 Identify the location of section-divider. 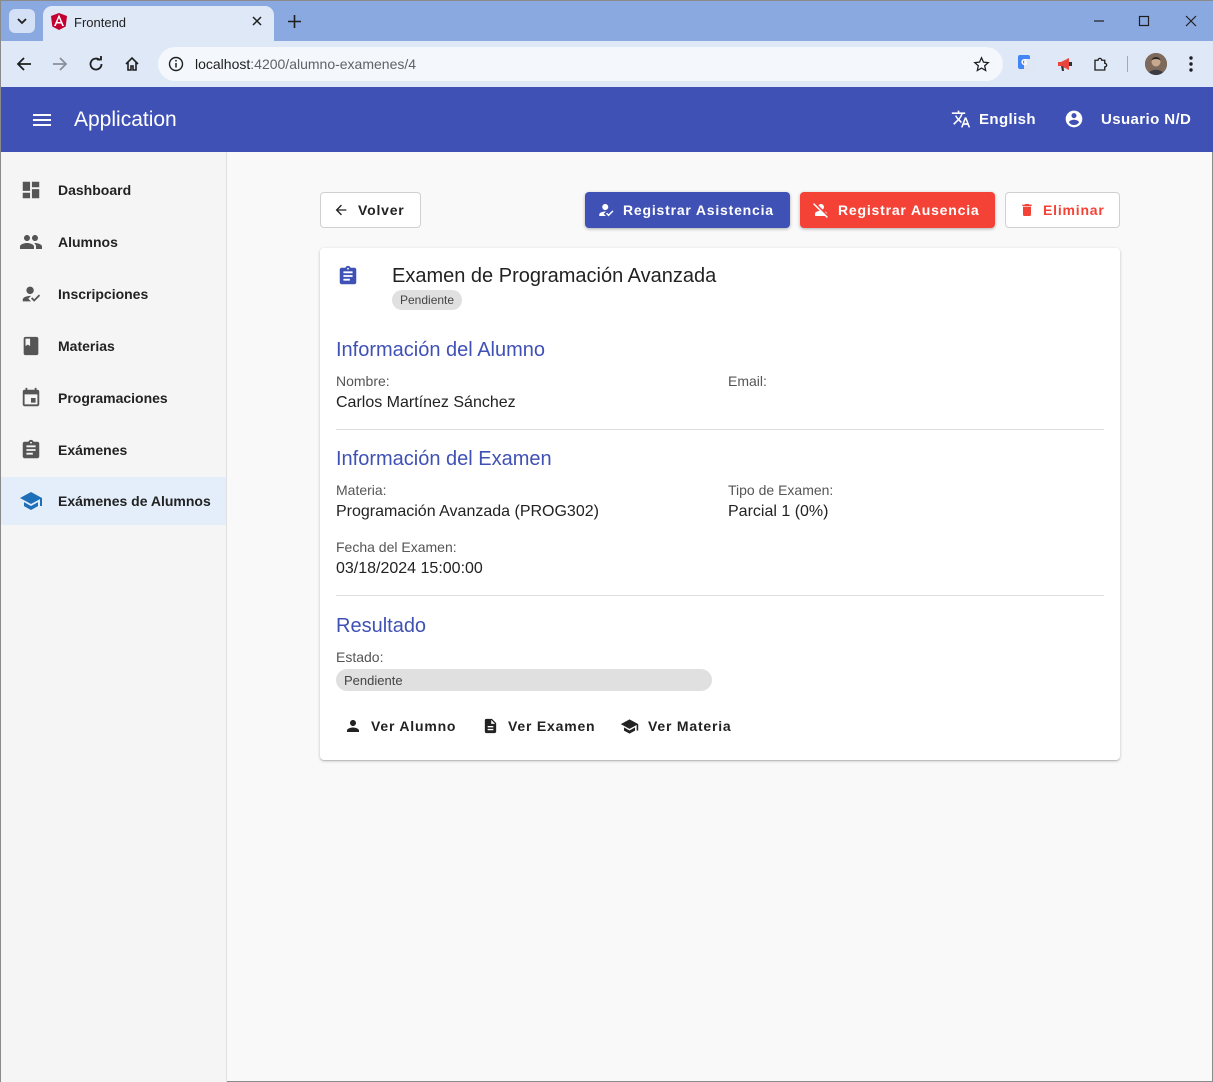
(720, 595).